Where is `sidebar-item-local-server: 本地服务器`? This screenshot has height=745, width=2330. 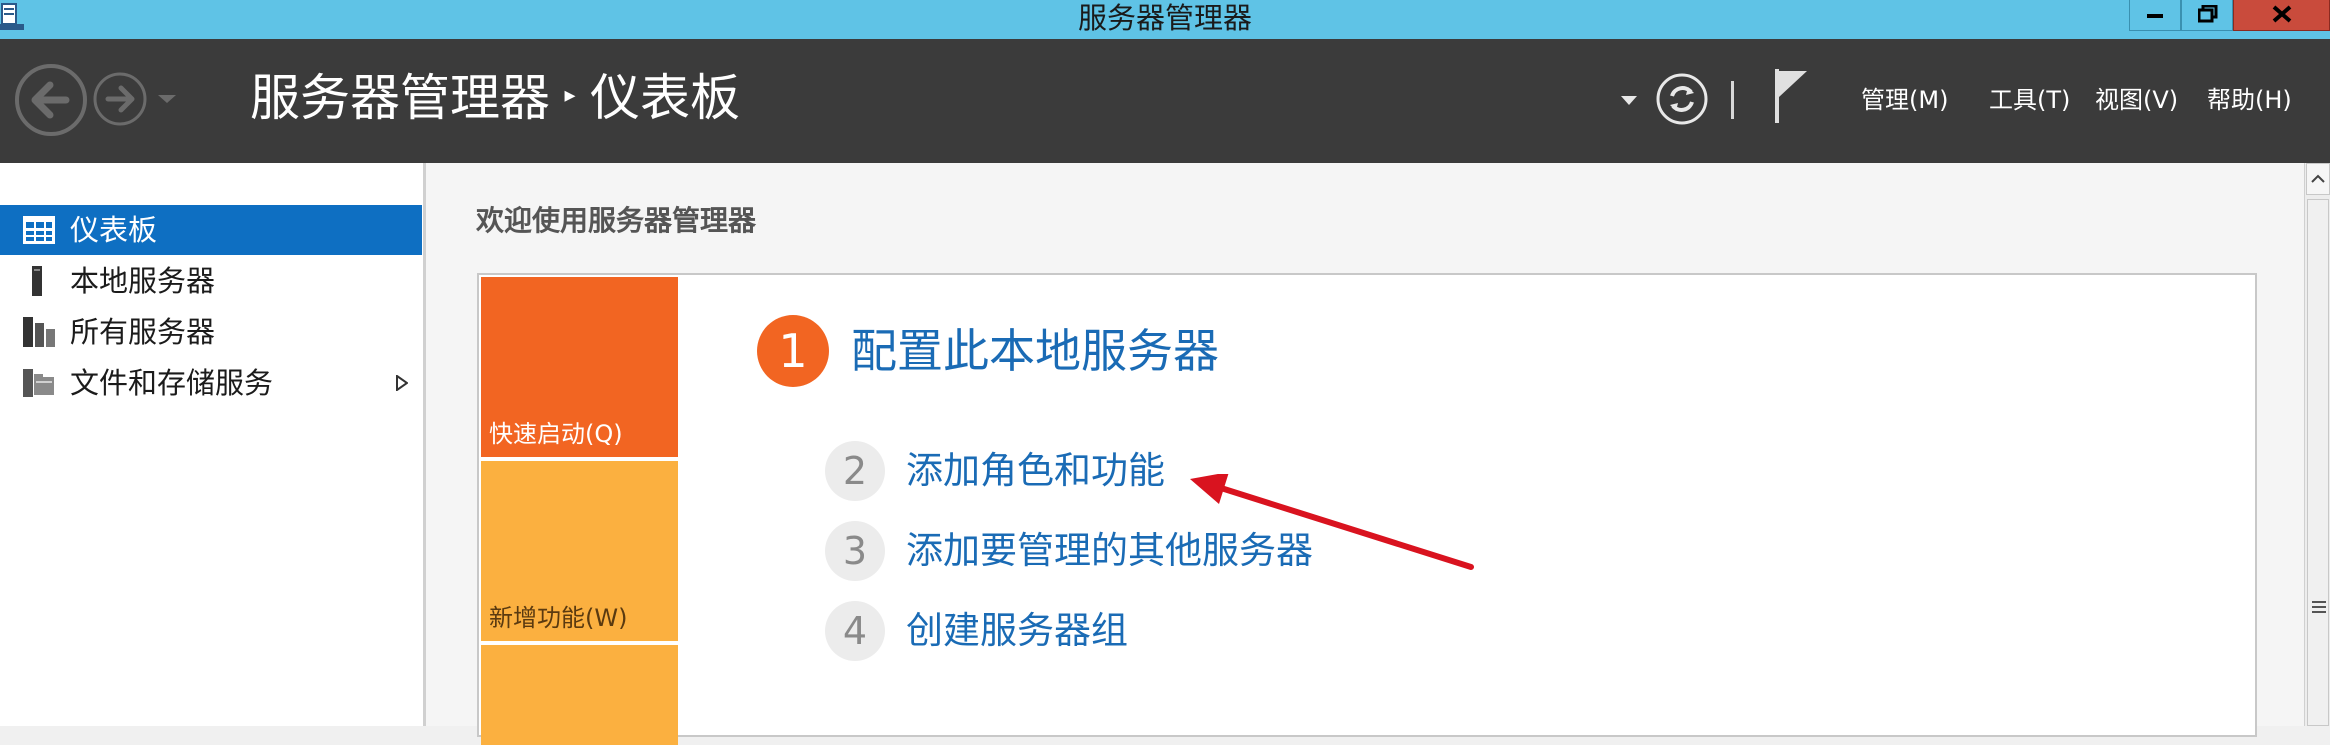
sidebar-item-local-server: 本地服务器 is located at coordinates (211, 281).